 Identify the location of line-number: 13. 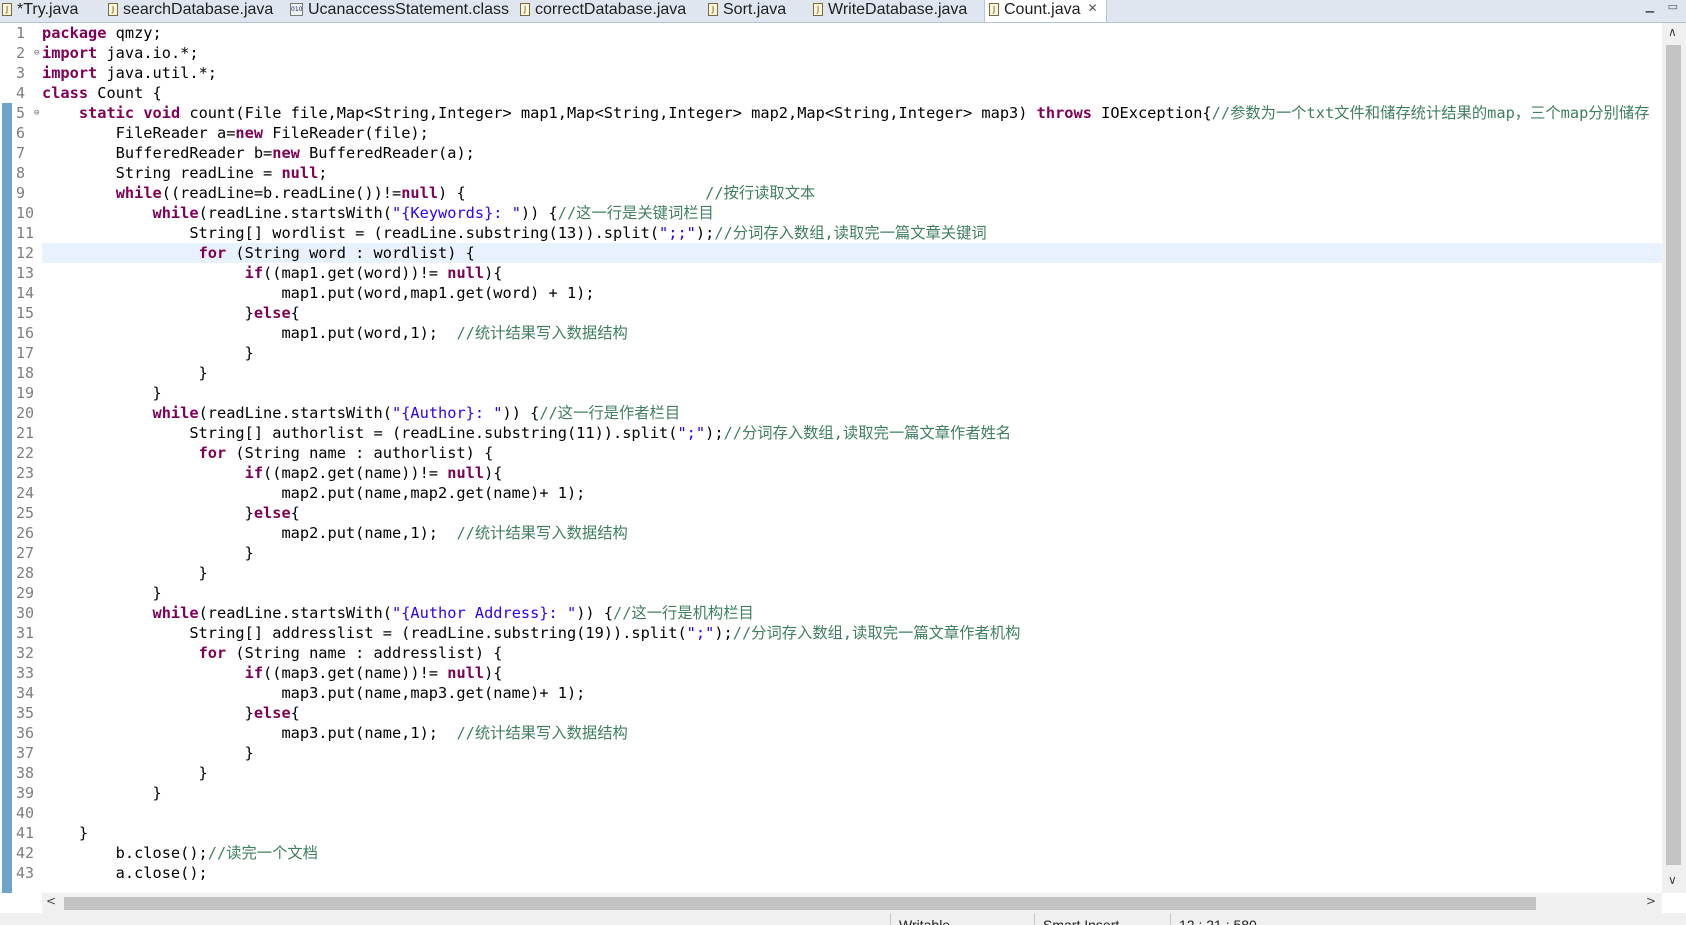
(27, 273).